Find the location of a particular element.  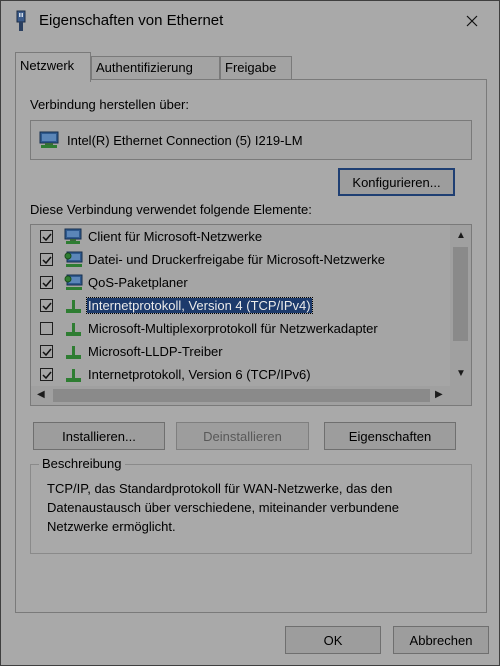

list-item: Microsoft-LLDP-Treiber is located at coordinates (233, 352).